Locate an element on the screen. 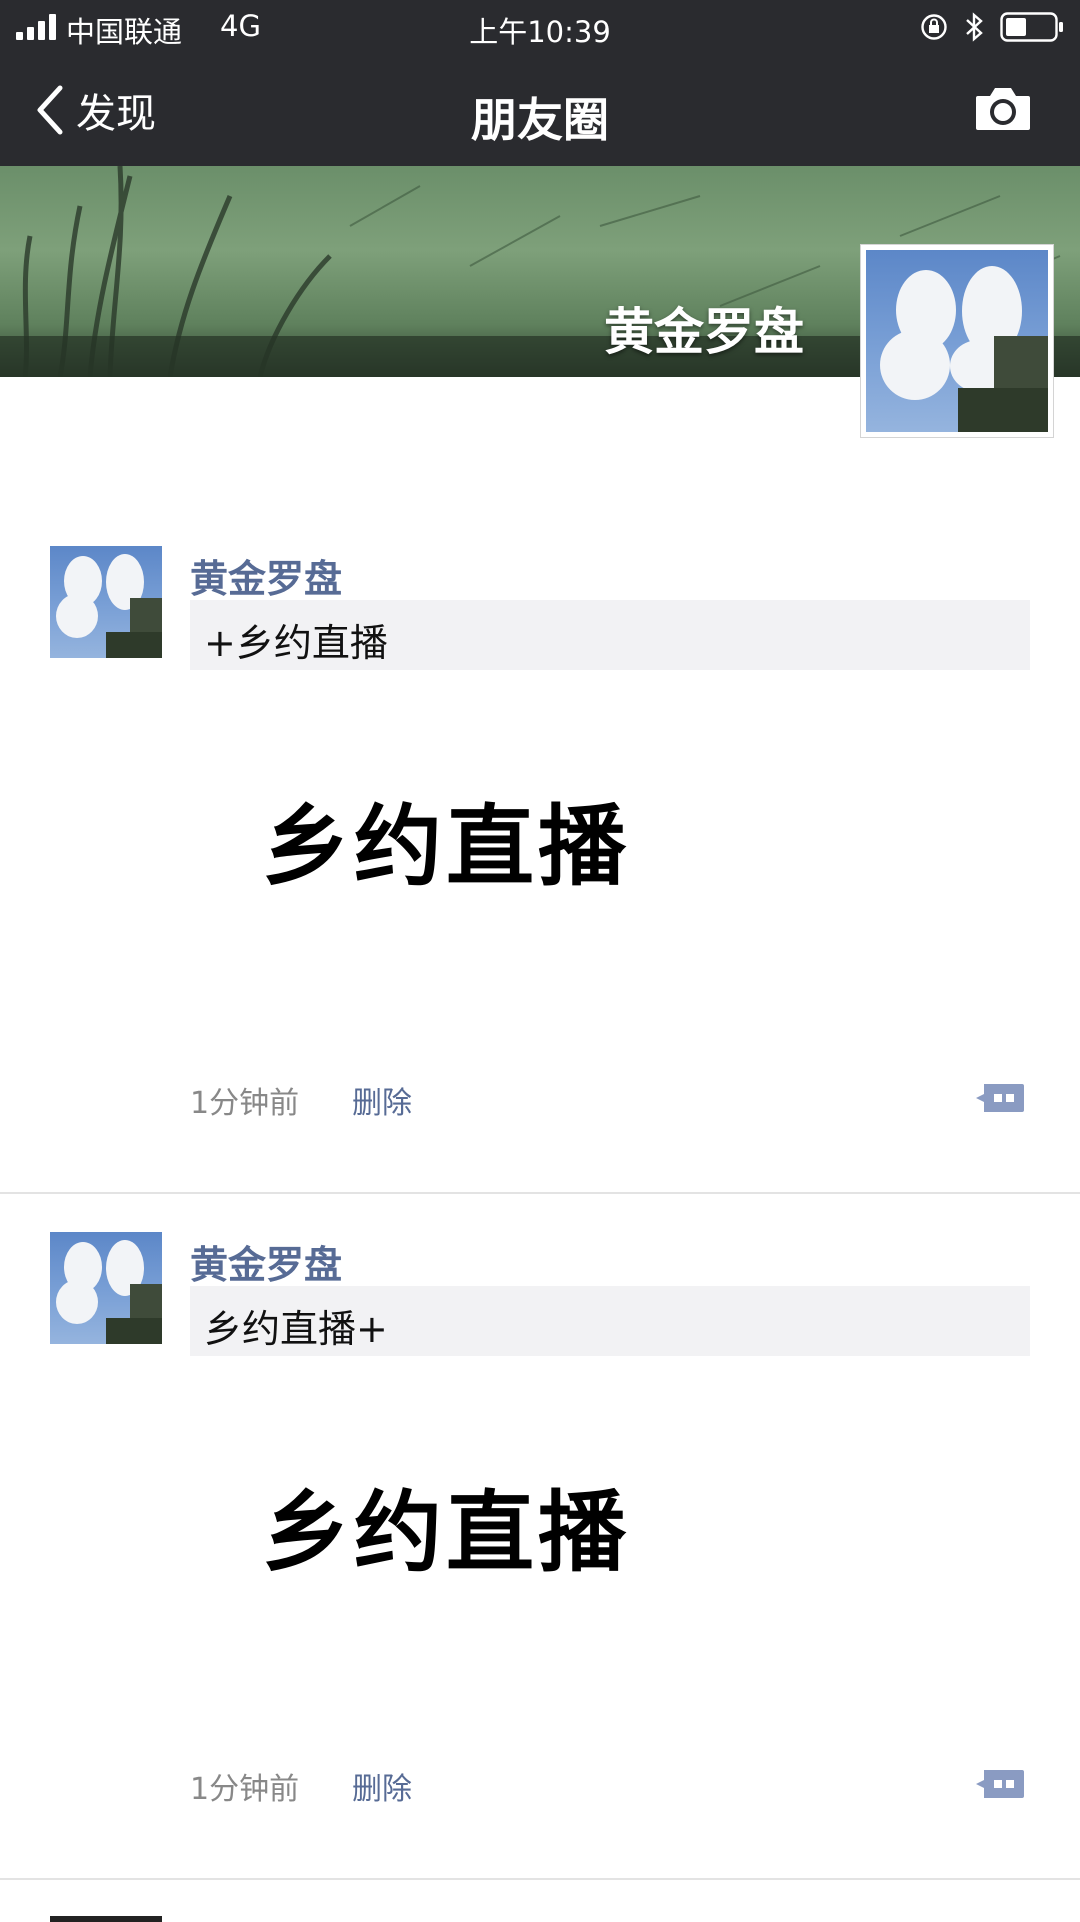 The width and height of the screenshot is (1080, 1922). rotation-lock-icon is located at coordinates (934, 27).